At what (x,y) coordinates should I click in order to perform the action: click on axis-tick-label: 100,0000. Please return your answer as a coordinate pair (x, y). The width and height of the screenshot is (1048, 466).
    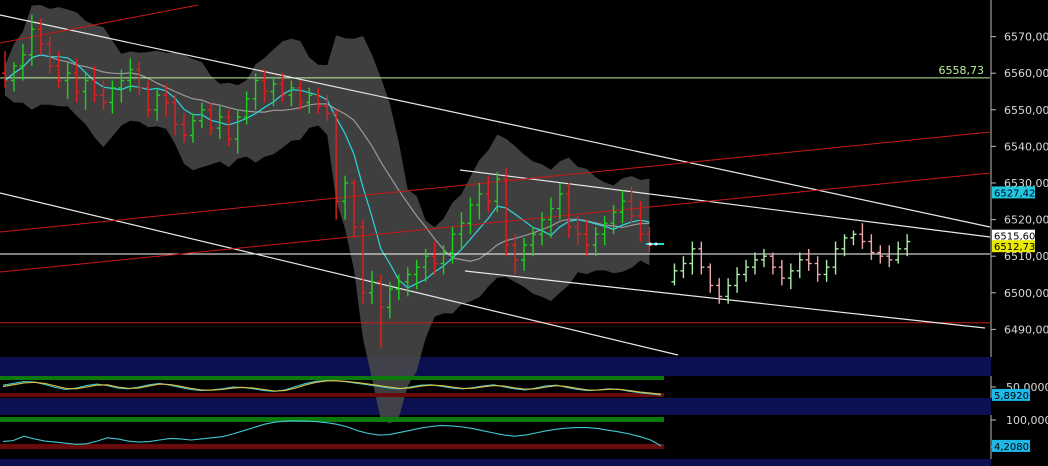
    Looking at the image, I should click on (1027, 420).